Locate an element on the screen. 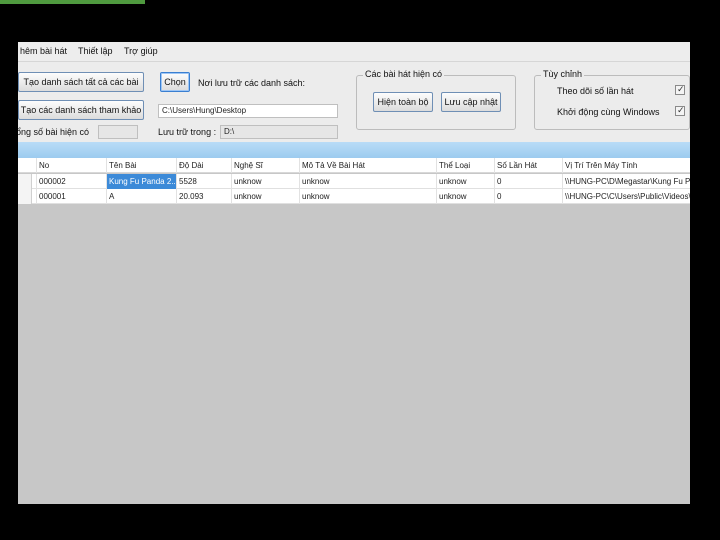 The image size is (720, 540). track-count-checkbox is located at coordinates (680, 89).